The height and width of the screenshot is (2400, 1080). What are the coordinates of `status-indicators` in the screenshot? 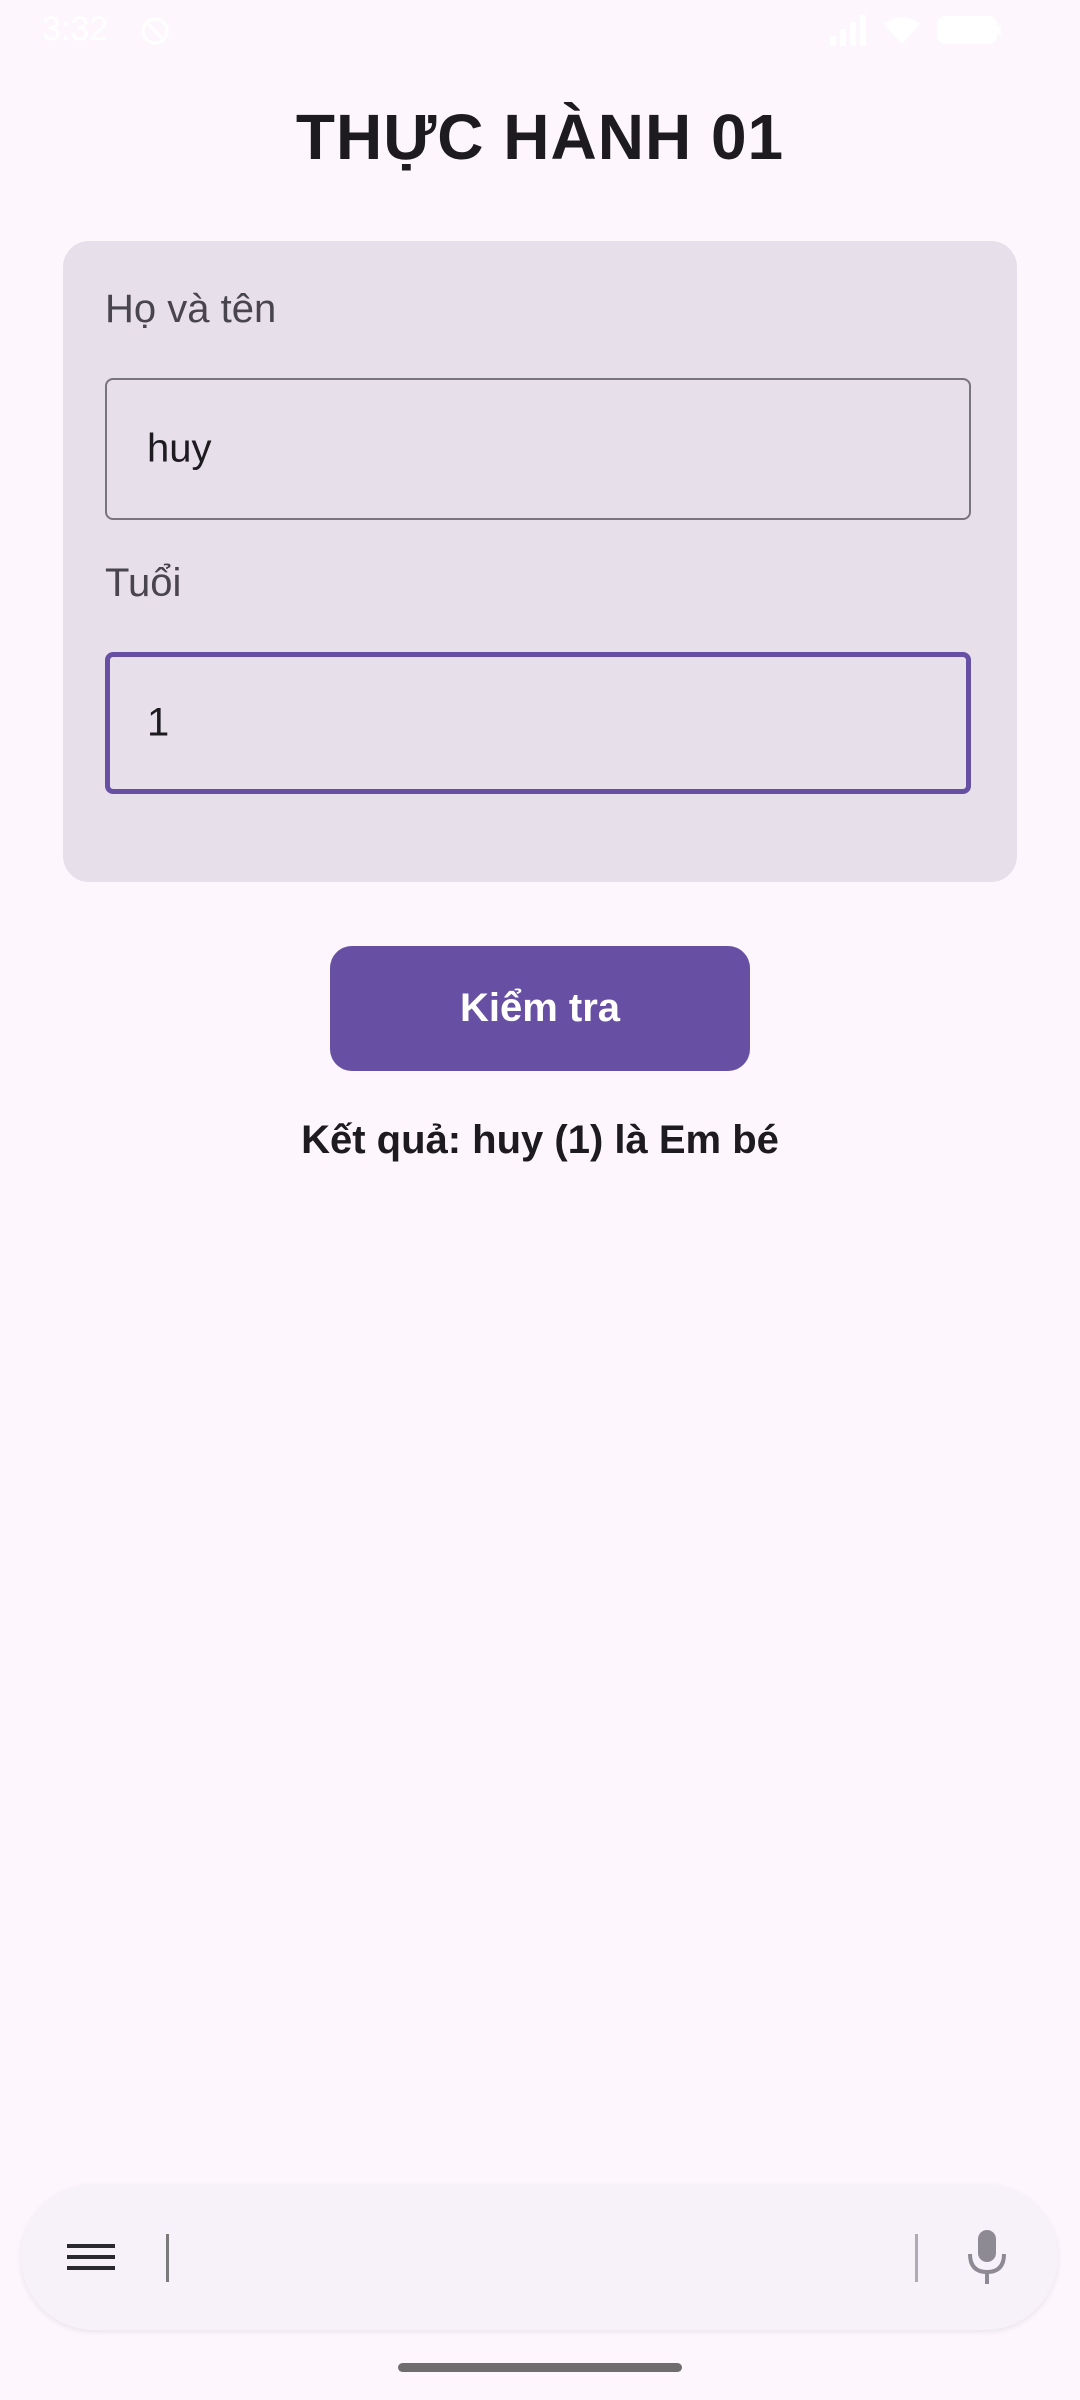 It's located at (915, 30).